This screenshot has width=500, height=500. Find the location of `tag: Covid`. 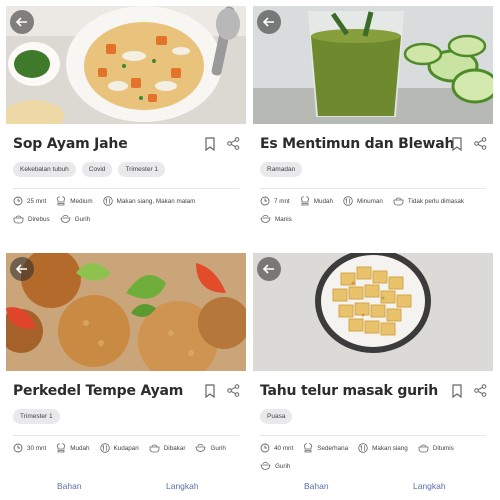

tag: Covid is located at coordinates (97, 169).